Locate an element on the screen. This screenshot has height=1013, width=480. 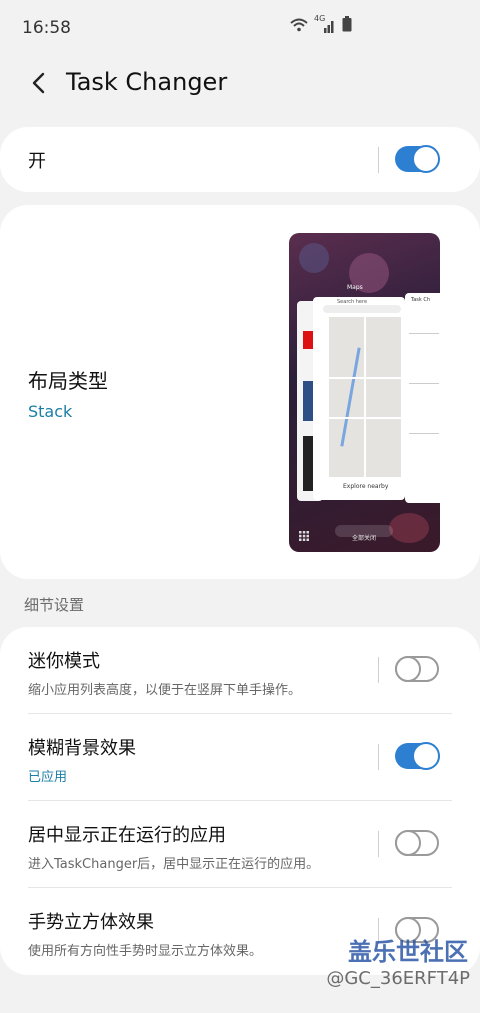
master-switch-label: 开 is located at coordinates (37, 161).